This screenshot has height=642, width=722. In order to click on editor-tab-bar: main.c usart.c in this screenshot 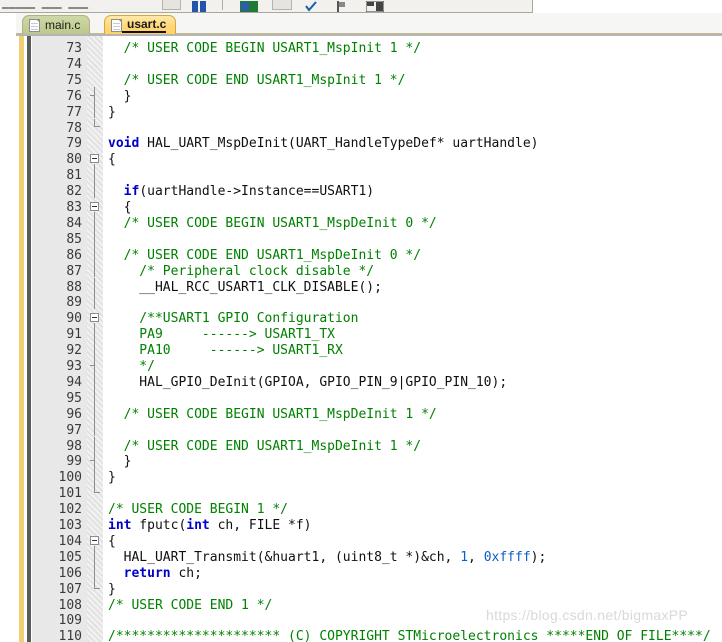, I will do `click(369, 23)`.